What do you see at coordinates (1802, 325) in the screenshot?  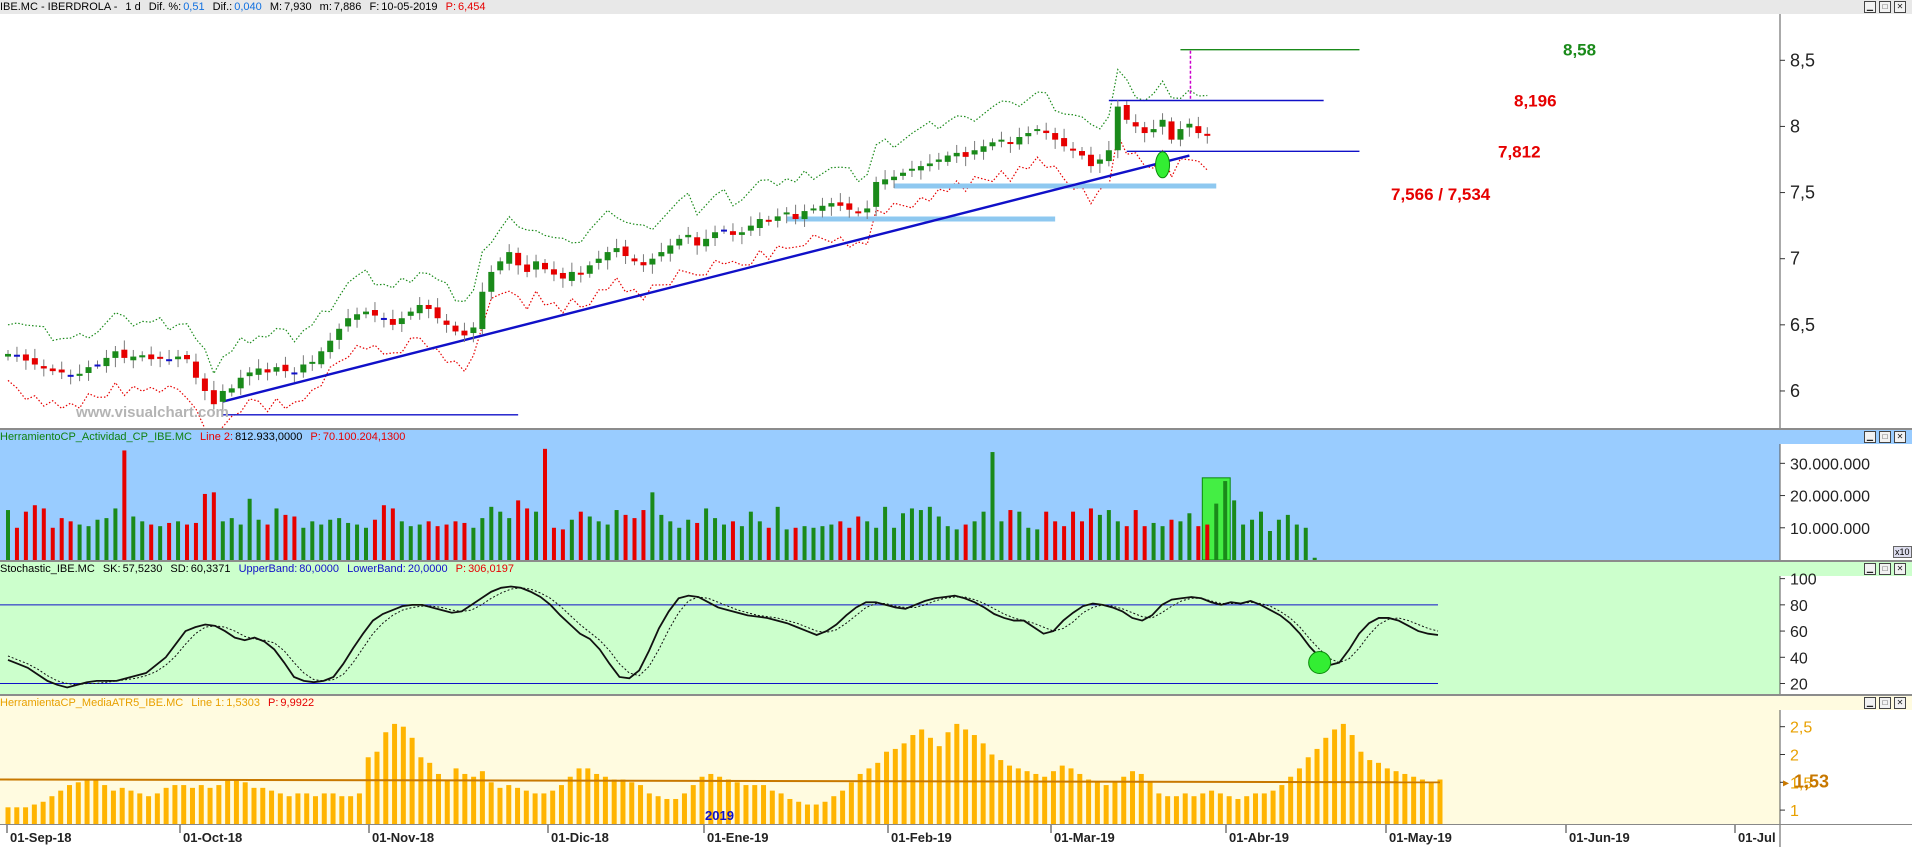 I see `y-tick-label: 6,5` at bounding box center [1802, 325].